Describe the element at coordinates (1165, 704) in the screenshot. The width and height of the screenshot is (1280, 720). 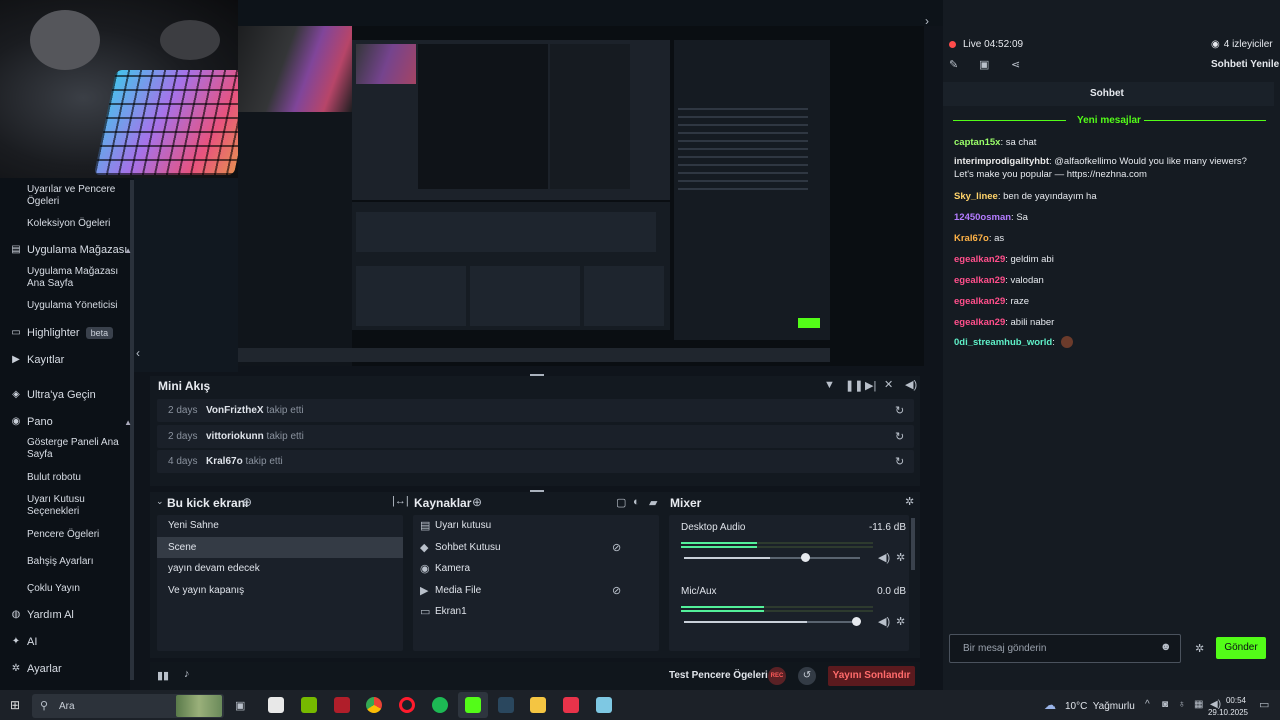
I see `camera-icon: ◙` at that location.